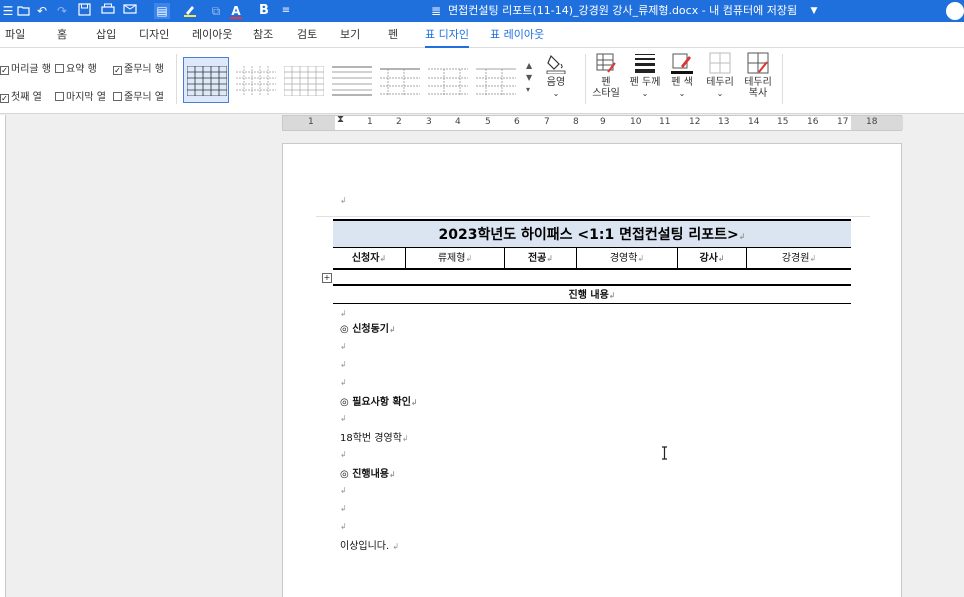  Describe the element at coordinates (606, 80) in the screenshot. I see `pen-style-button: 펜 스타일` at that location.